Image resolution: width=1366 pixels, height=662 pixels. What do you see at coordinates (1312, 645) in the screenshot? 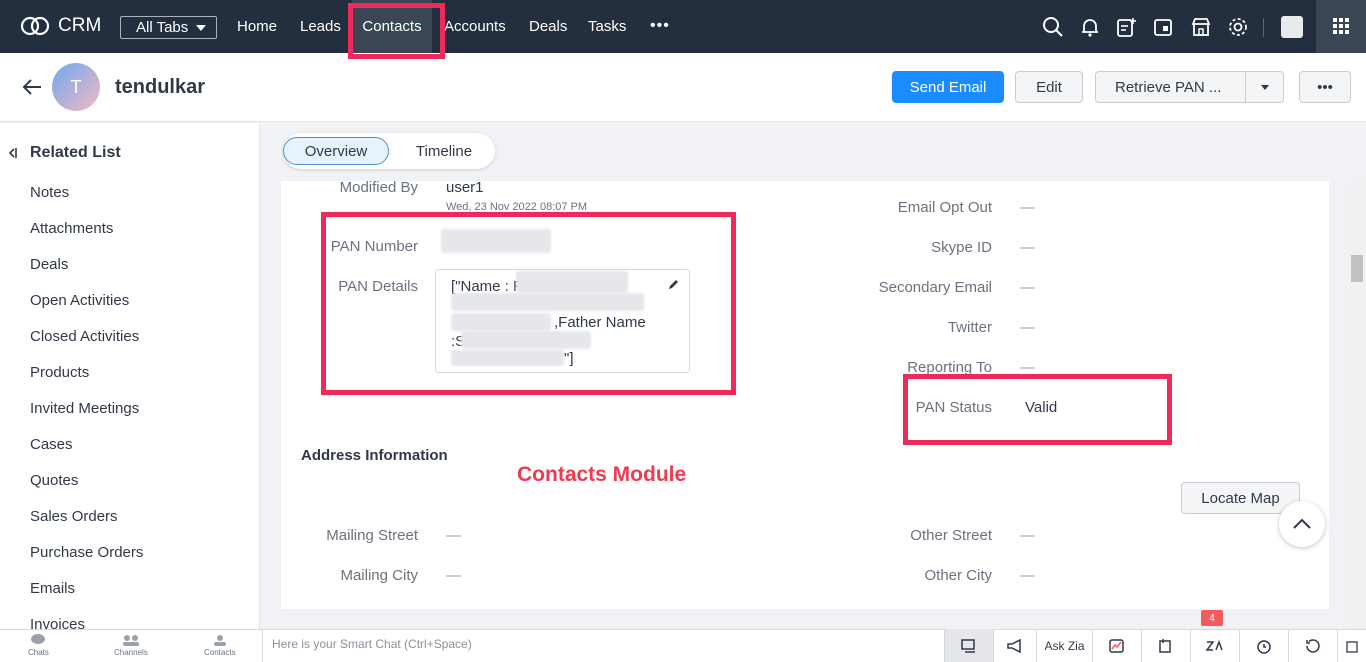
I see `history-icon` at bounding box center [1312, 645].